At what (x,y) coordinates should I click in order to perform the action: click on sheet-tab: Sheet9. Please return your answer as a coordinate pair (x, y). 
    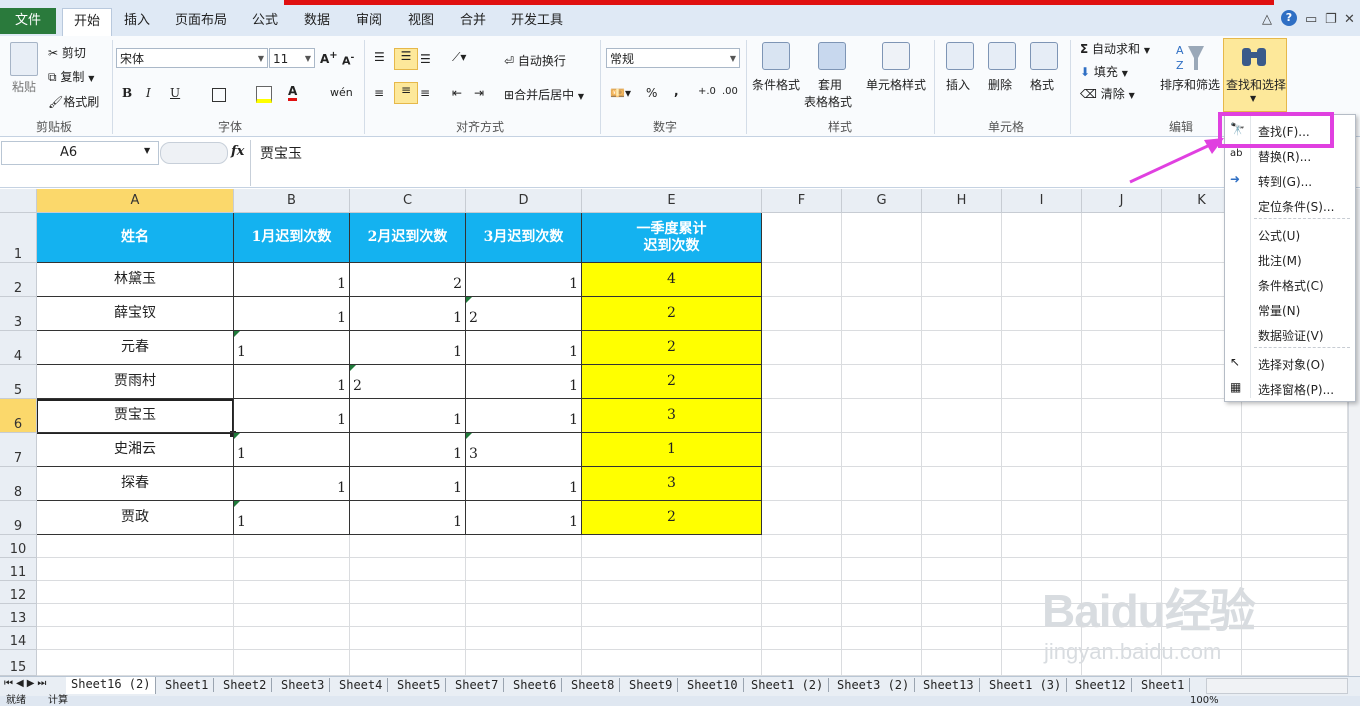
    Looking at the image, I should click on (651, 685).